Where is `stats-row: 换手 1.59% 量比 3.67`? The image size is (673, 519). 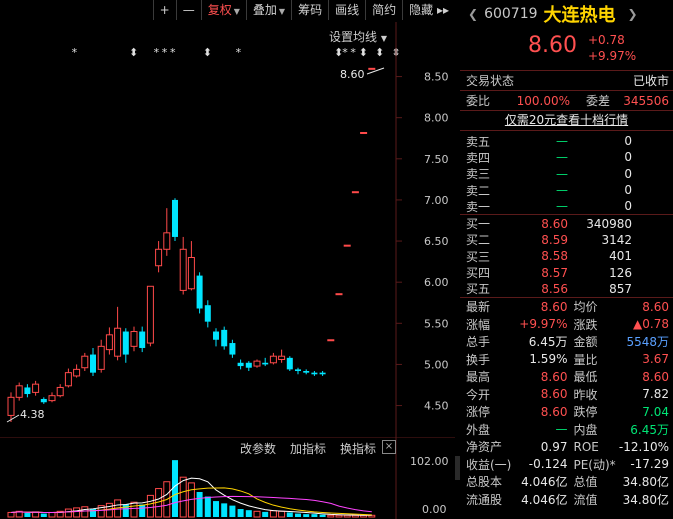
stats-row: 换手 1.59% 量比 3.67 is located at coordinates (566, 359).